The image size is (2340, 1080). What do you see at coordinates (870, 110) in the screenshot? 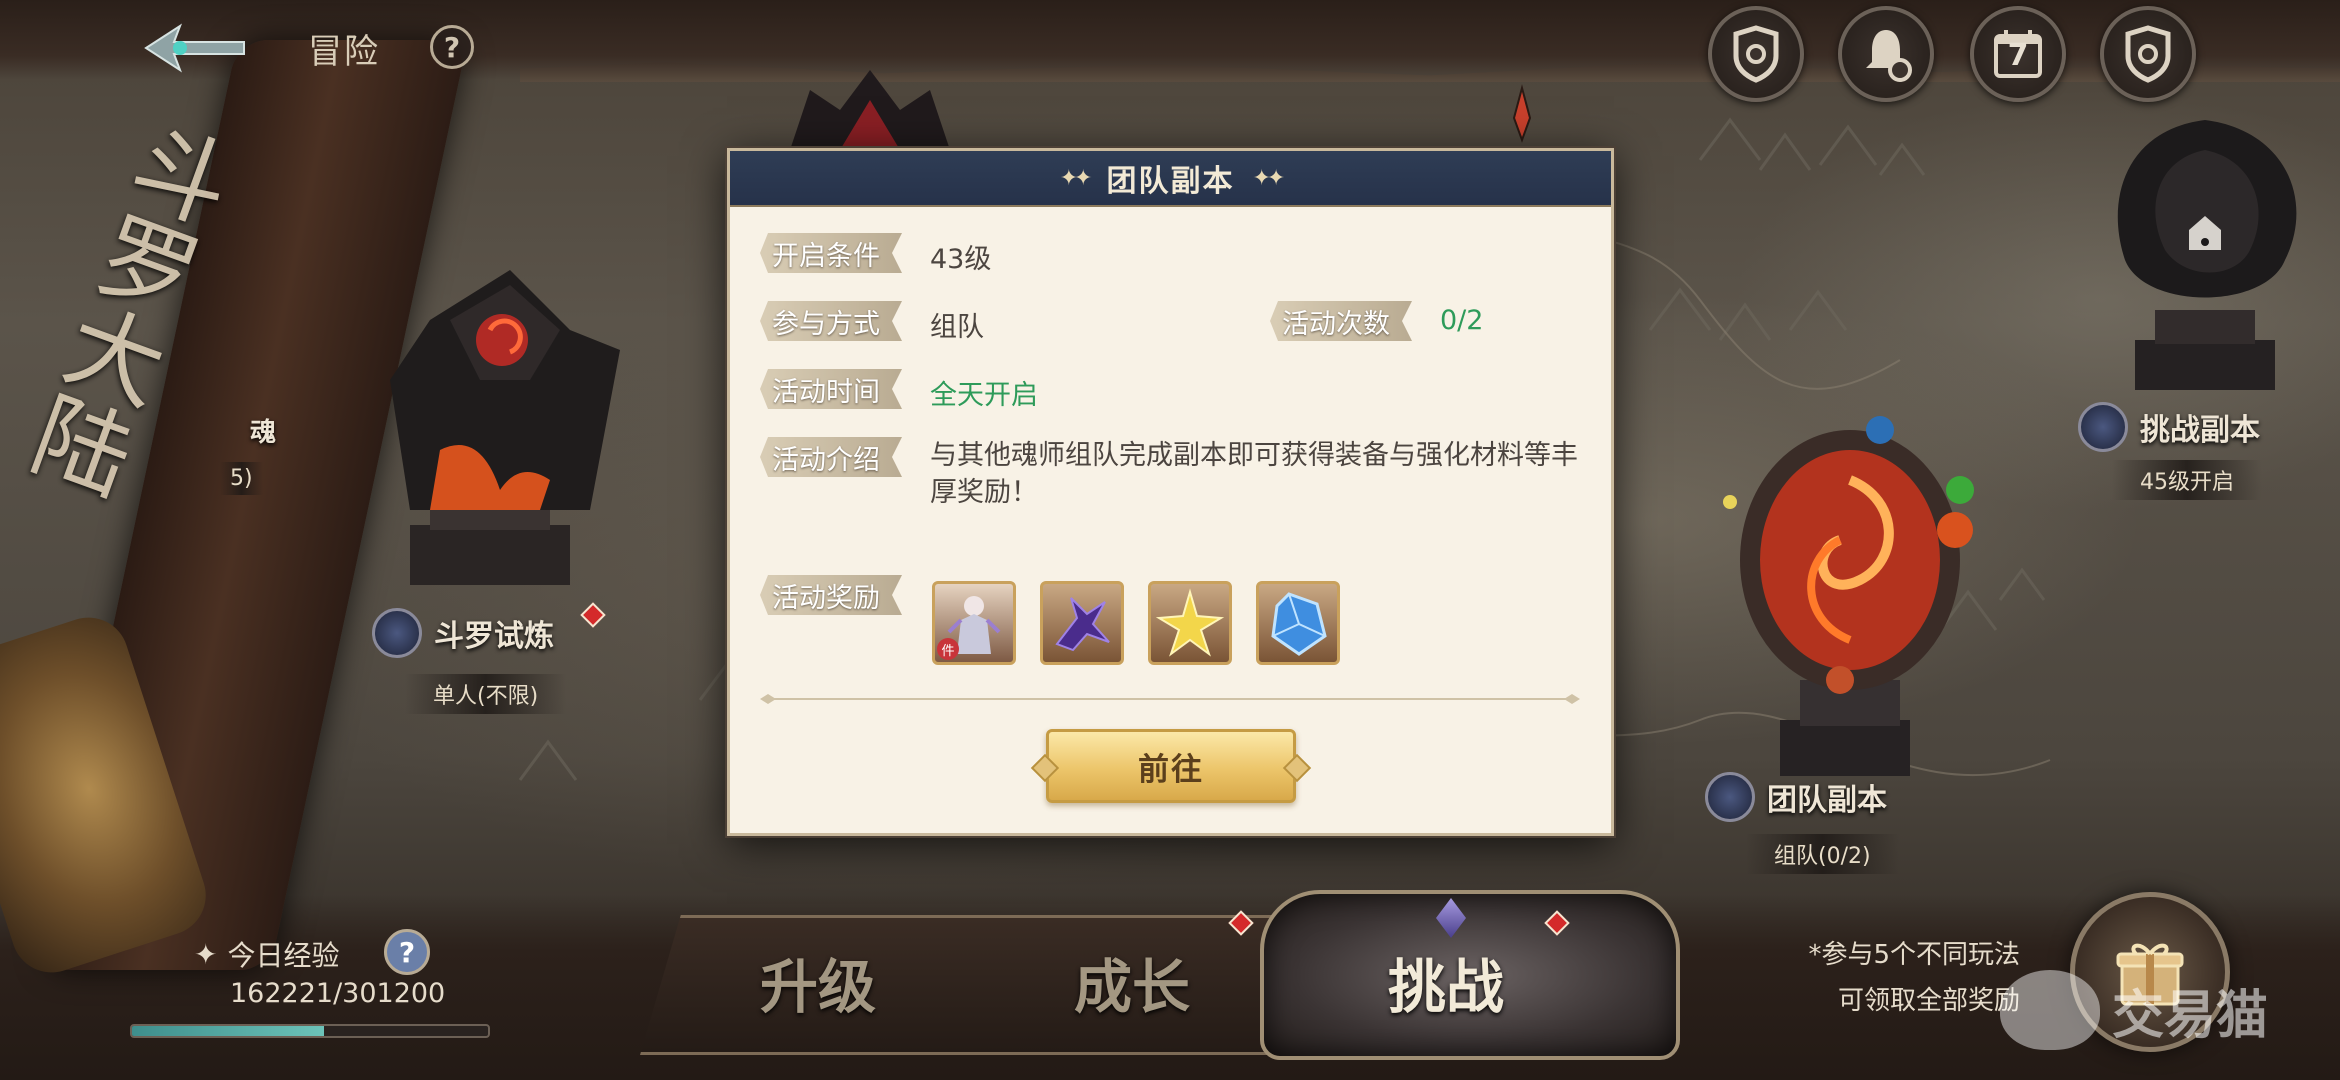
I see `dark-statue-top` at bounding box center [870, 110].